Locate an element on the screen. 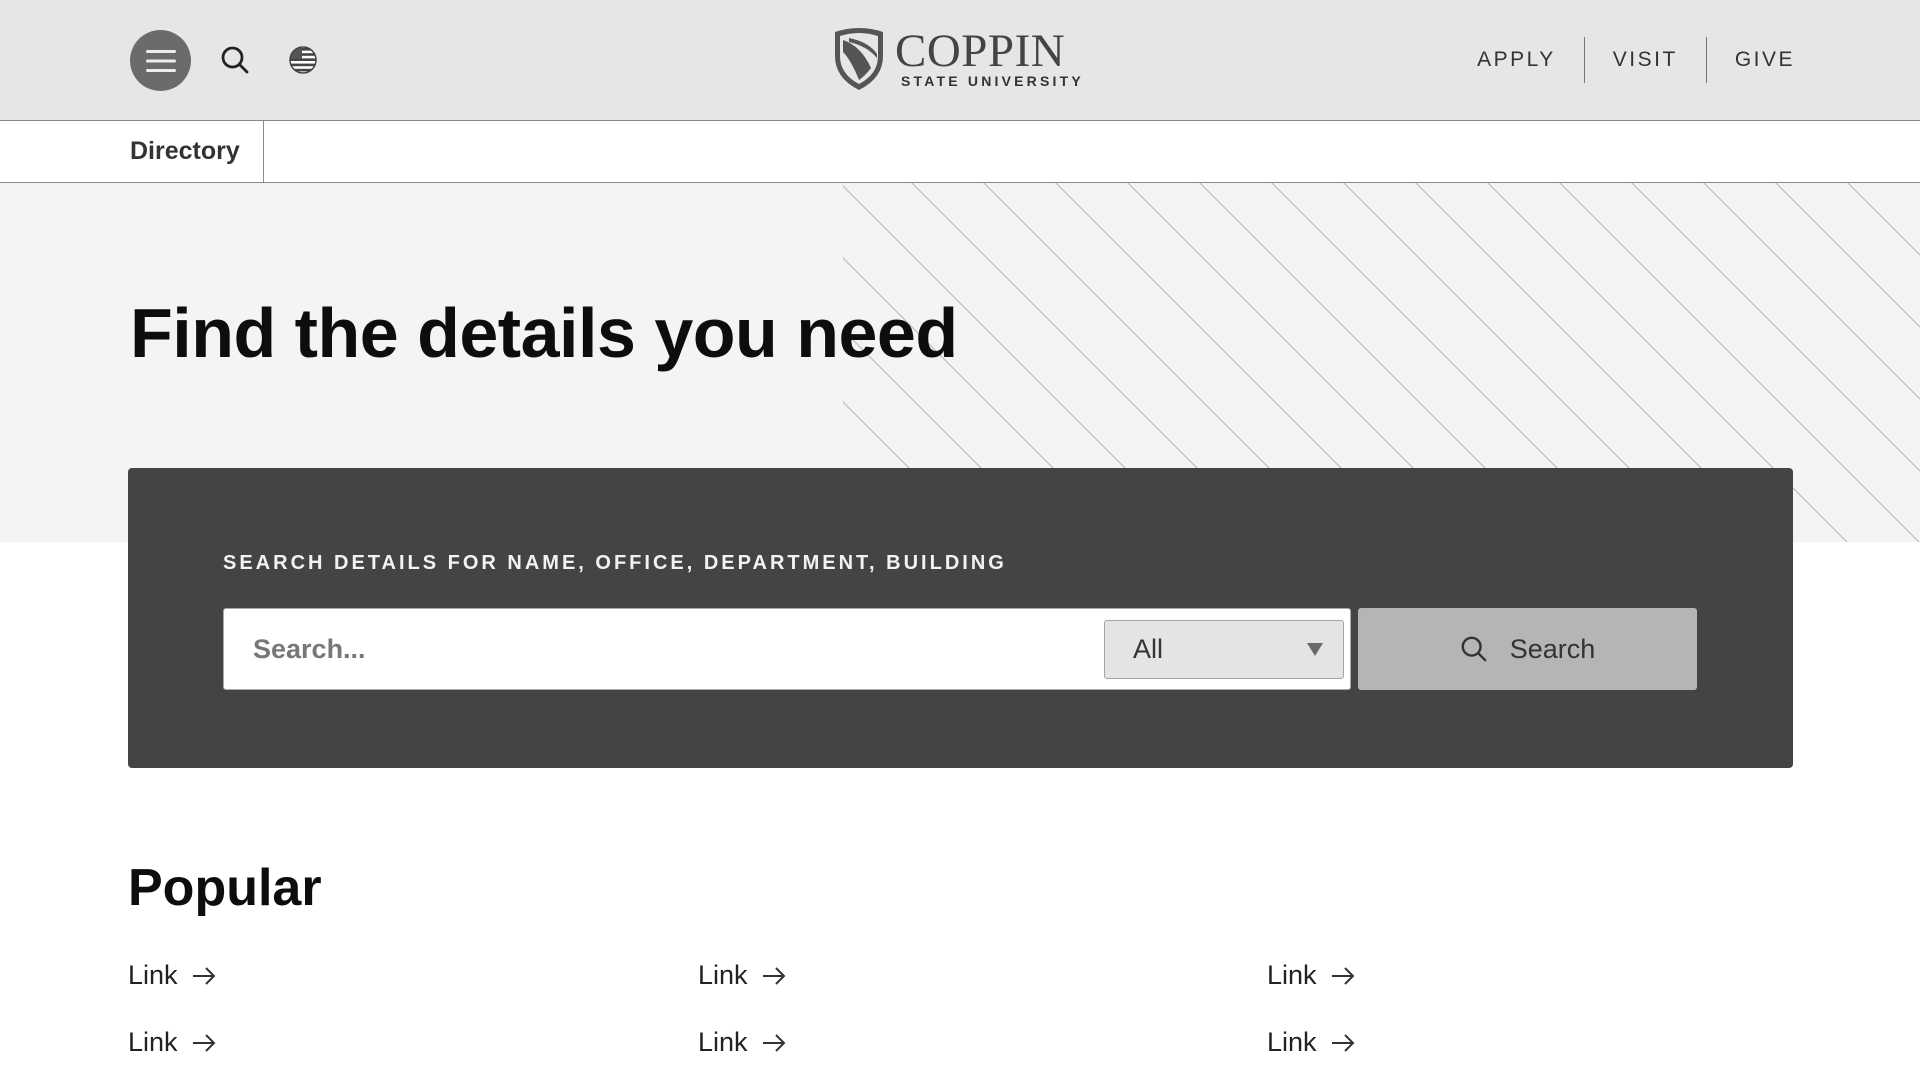 The height and width of the screenshot is (1080, 1920). caret-down-icon is located at coordinates (1315, 649).